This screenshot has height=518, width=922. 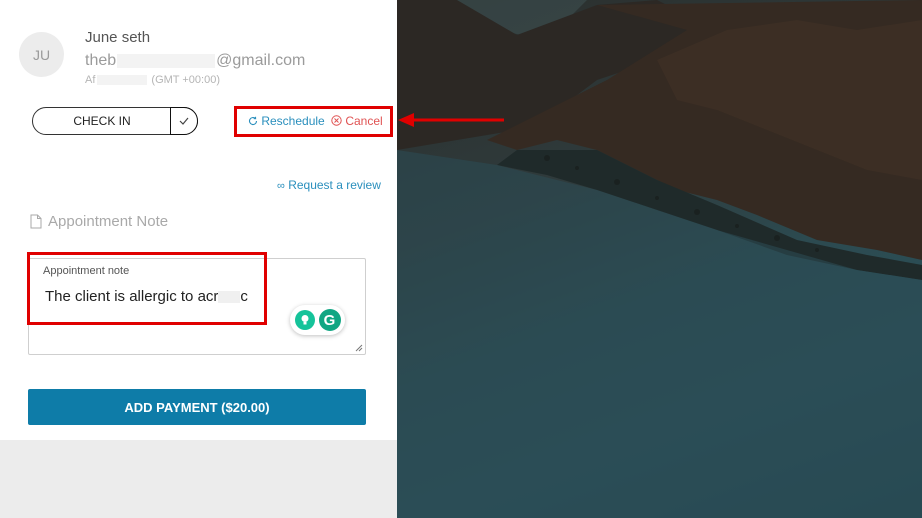 I want to click on client-name: June seth, so click(x=118, y=37).